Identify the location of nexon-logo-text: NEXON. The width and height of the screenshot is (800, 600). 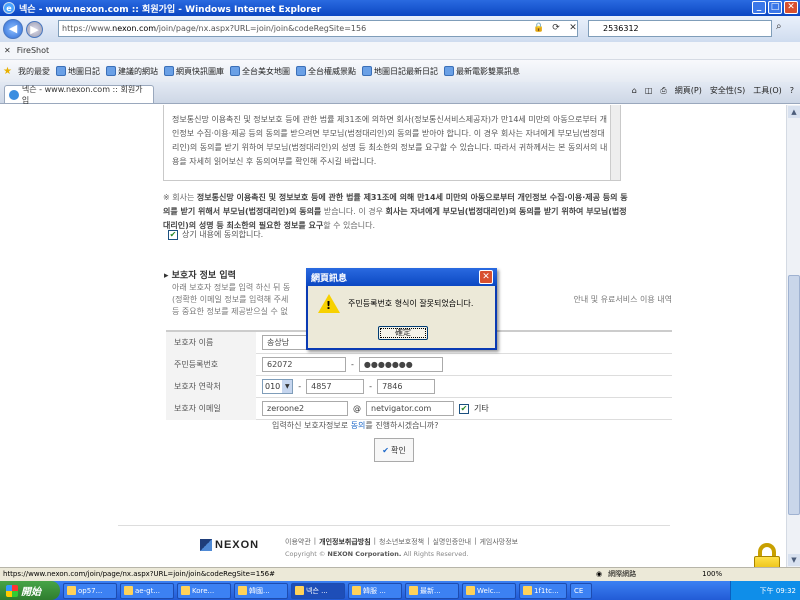
(237, 545).